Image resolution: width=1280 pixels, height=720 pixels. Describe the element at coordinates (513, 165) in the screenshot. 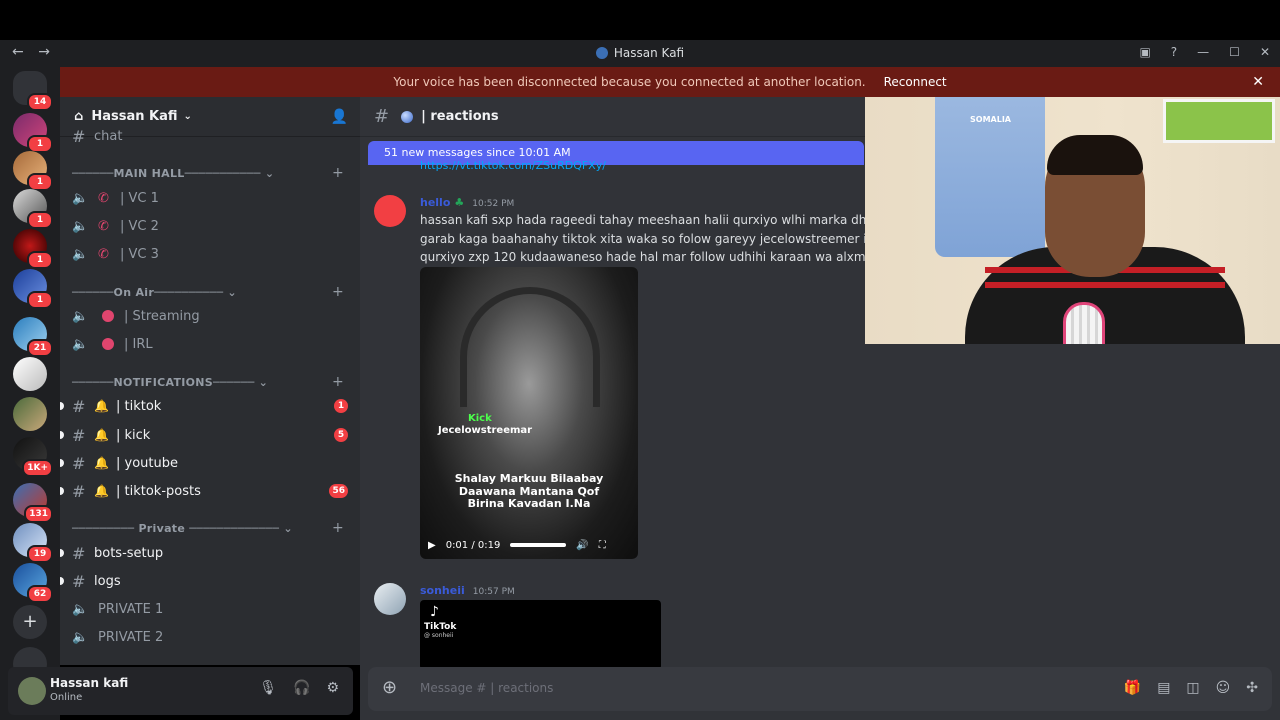

I see `tiktok-link: https://vt.tiktok.com/ZSuRDQFXy/` at that location.